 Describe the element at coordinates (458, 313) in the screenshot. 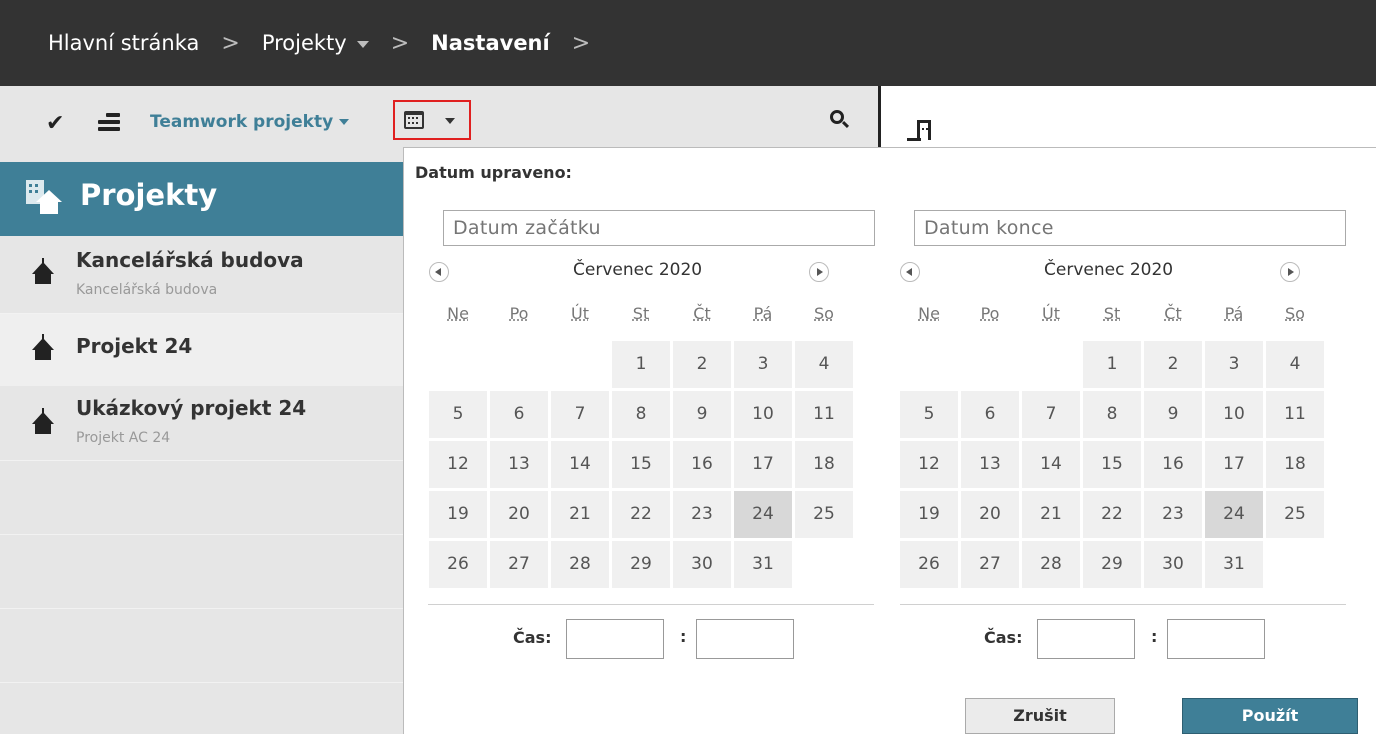

I see `weekday-header: Ne` at that location.